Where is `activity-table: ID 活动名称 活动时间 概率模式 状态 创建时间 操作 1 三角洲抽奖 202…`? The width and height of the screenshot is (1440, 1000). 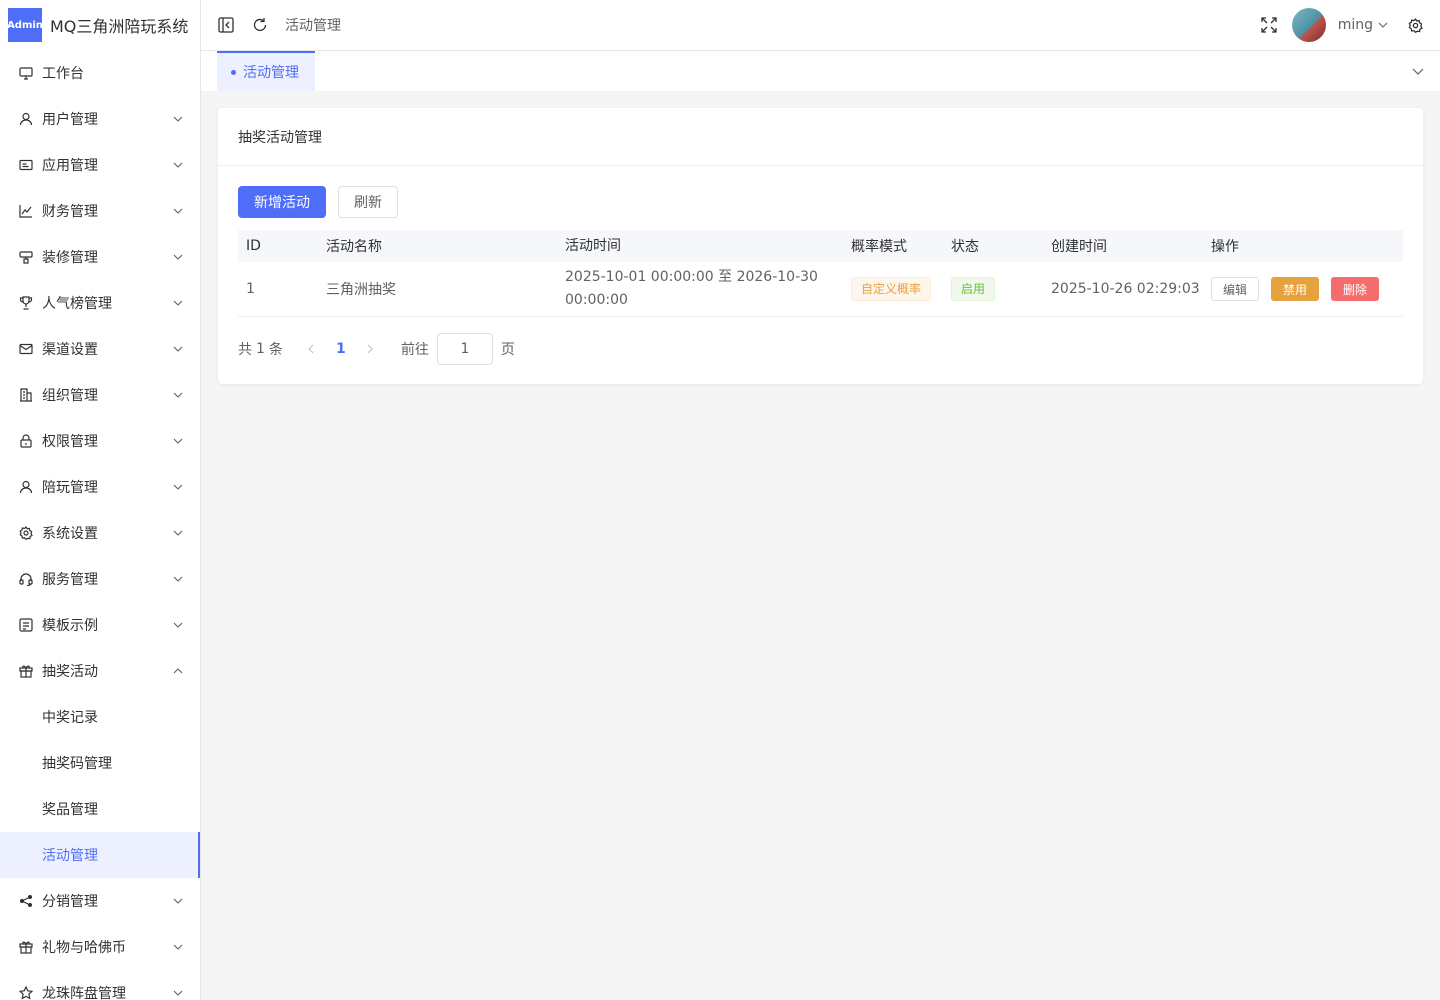
activity-table: ID 活动名称 活动时间 概率模式 状态 创建时间 操作 1 三角洲抽奖 202… is located at coordinates (820, 273).